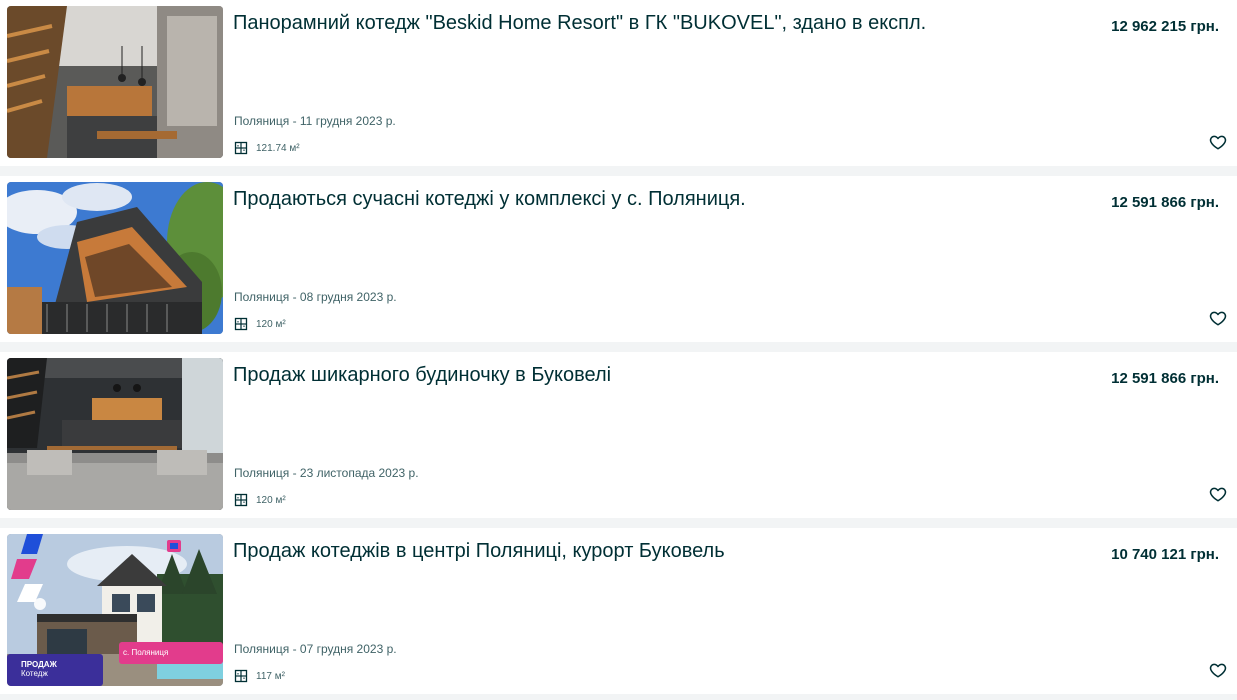 Image resolution: width=1237 pixels, height=700 pixels. Describe the element at coordinates (270, 676) in the screenshot. I see `listing-area-value: 117 м²` at that location.